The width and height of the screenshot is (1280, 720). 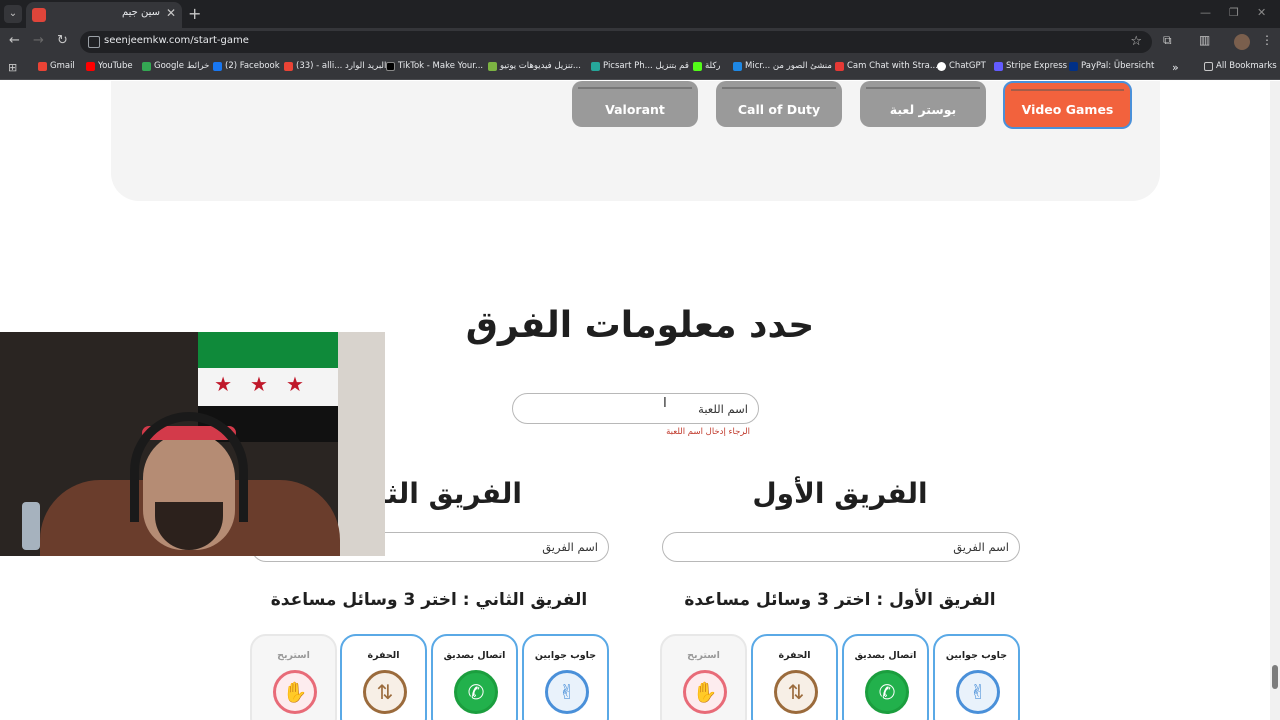 I want to click on more-bookmarks-icon: », so click(x=1175, y=67).